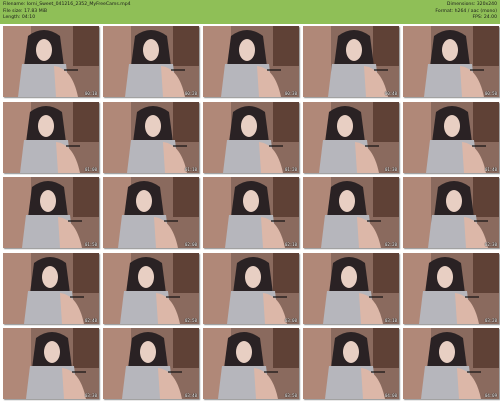 The width and height of the screenshot is (500, 401). Describe the element at coordinates (90, 93) in the screenshot. I see `frame-timestamp: 00:10` at that location.